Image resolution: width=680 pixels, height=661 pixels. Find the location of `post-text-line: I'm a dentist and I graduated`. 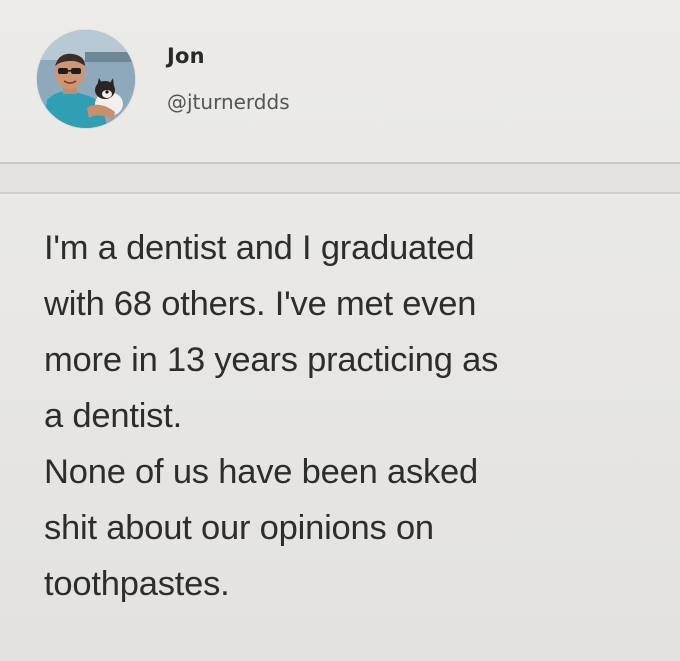

post-text-line: I'm a dentist and I graduated is located at coordinates (259, 248).